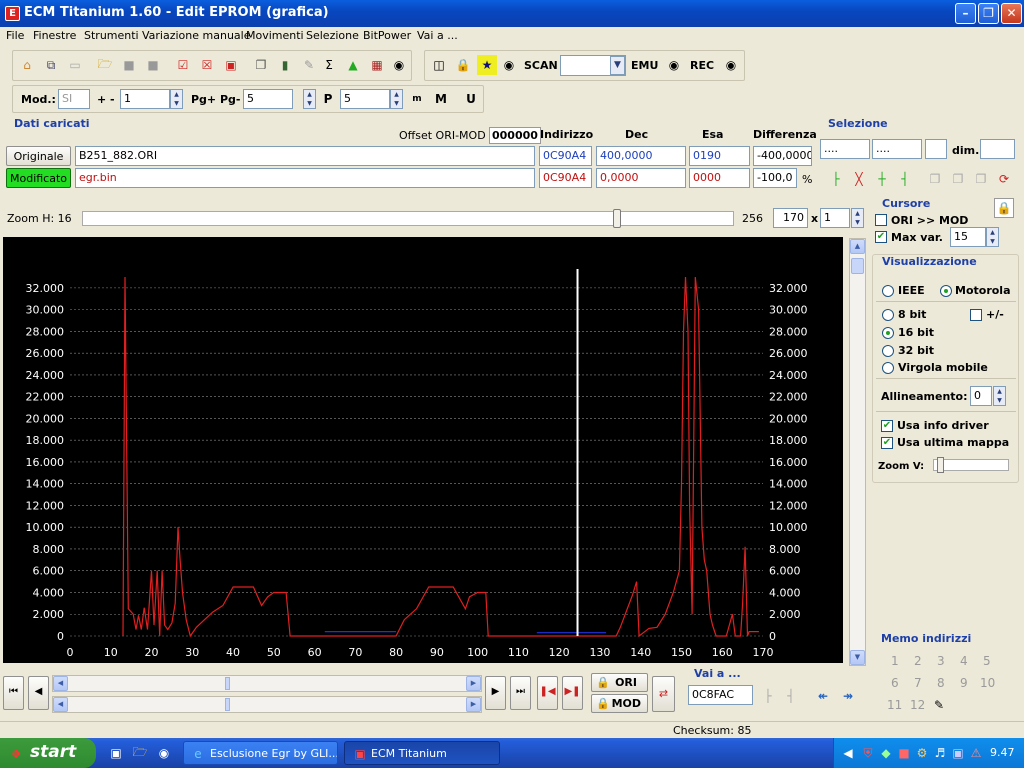 This screenshot has height=768, width=1024. I want to click on usa-ultima-checkbox: ✔, so click(887, 443).